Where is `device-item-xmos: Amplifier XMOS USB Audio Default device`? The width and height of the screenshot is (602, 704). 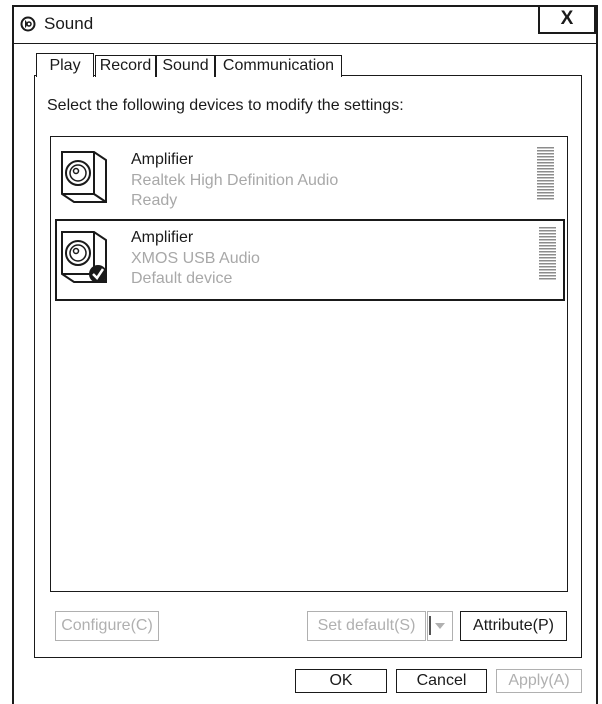 device-item-xmos: Amplifier XMOS USB Audio Default device is located at coordinates (310, 260).